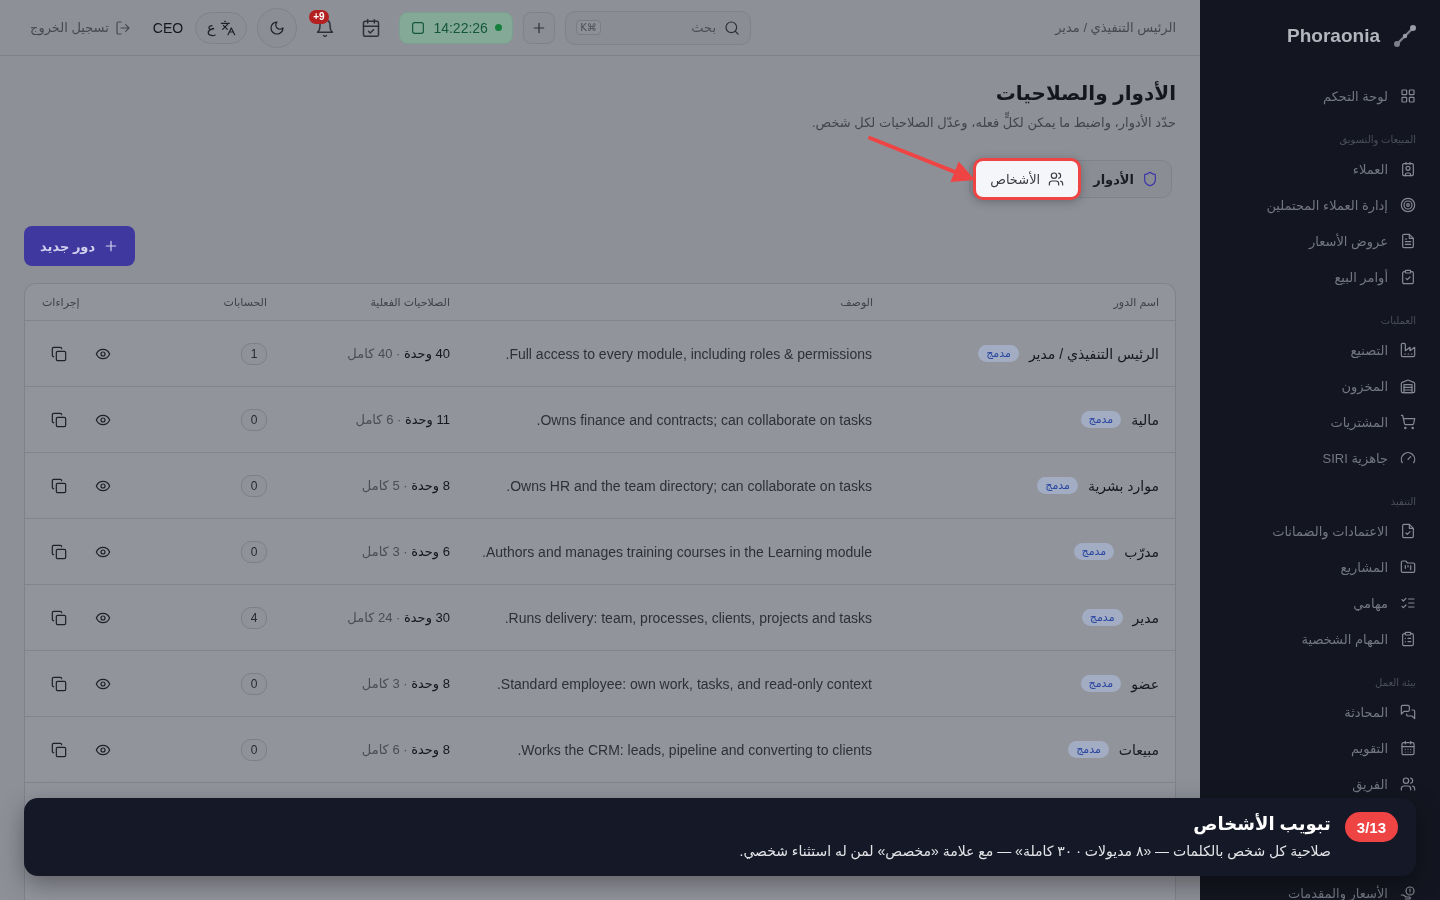 This screenshot has width=1440, height=900. I want to click on sidebar-item: إدارة العملاء المحتملين, so click(1320, 205).